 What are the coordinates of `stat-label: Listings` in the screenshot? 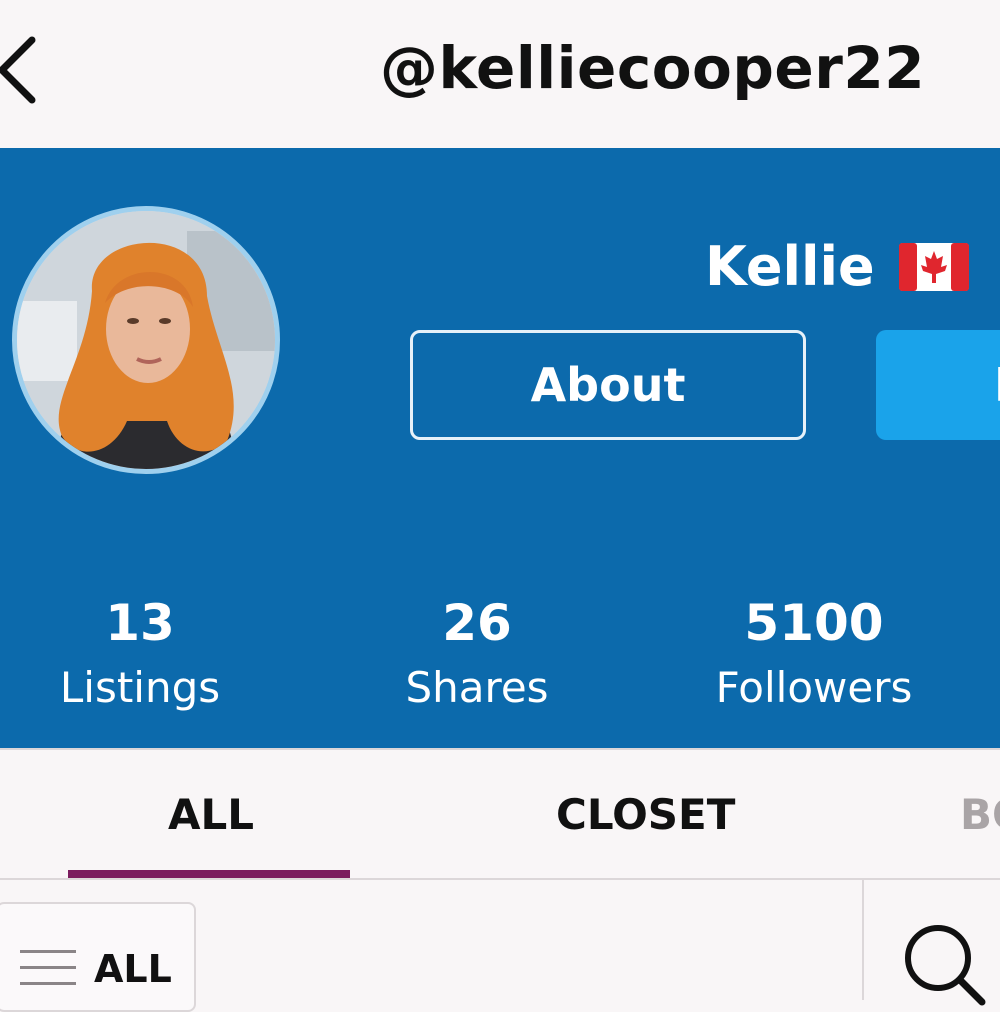 It's located at (140, 687).